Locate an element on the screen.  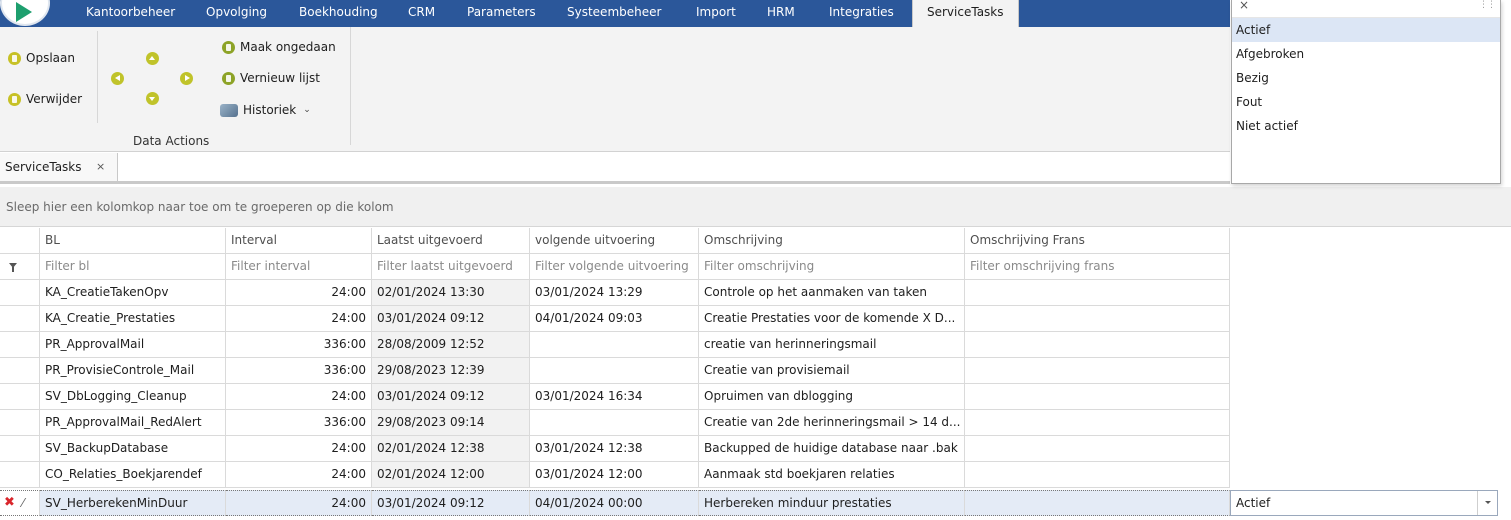
filter-volgende-uitvoering-input: Filter volgende uitvoering is located at coordinates (614, 267).